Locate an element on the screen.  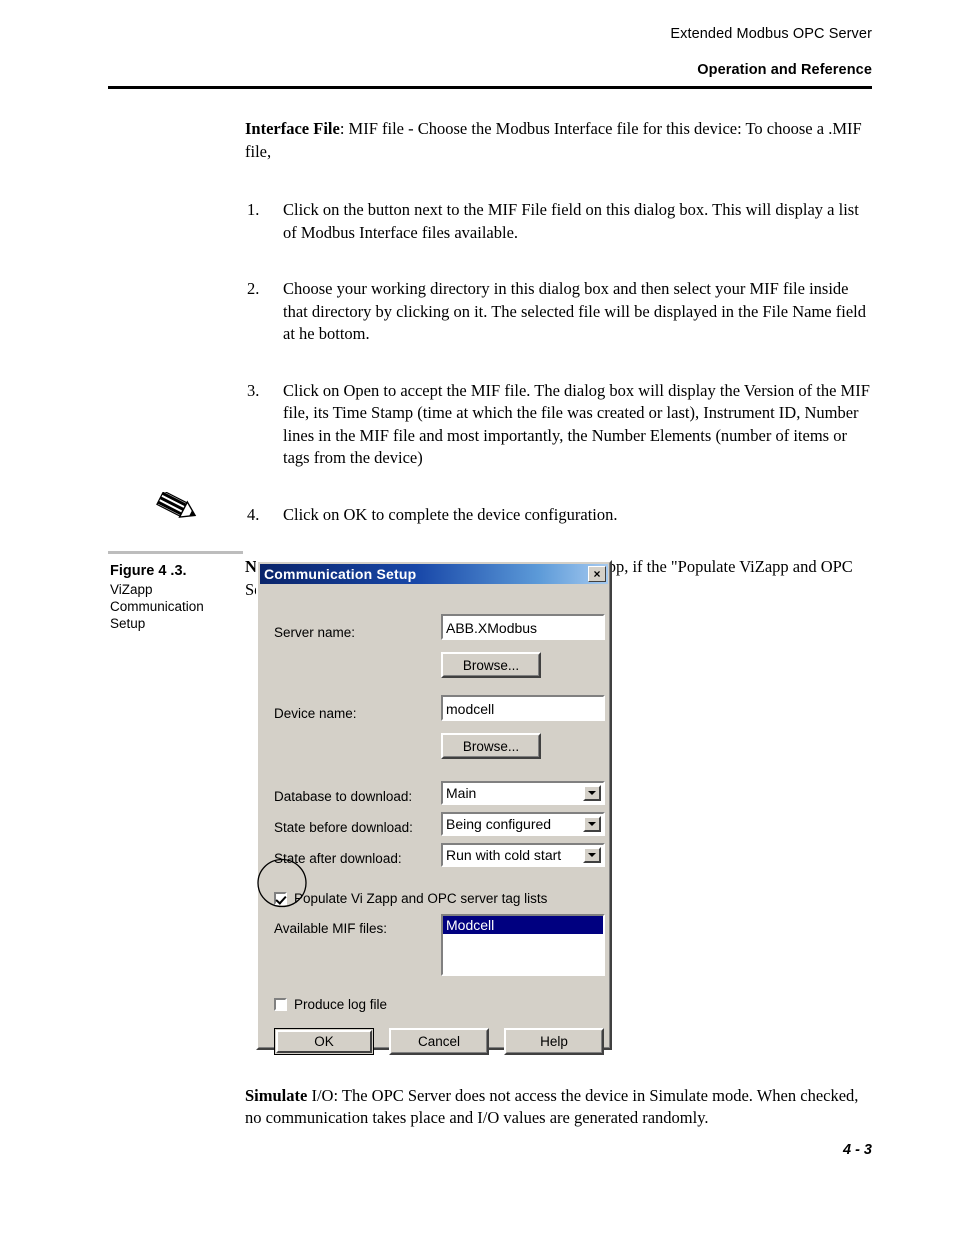
dialog-title: Communication Setup is located at coordinates (340, 574).